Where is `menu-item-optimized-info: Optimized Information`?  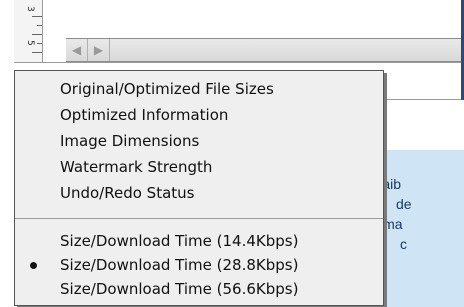 menu-item-optimized-info: Optimized Information is located at coordinates (199, 115).